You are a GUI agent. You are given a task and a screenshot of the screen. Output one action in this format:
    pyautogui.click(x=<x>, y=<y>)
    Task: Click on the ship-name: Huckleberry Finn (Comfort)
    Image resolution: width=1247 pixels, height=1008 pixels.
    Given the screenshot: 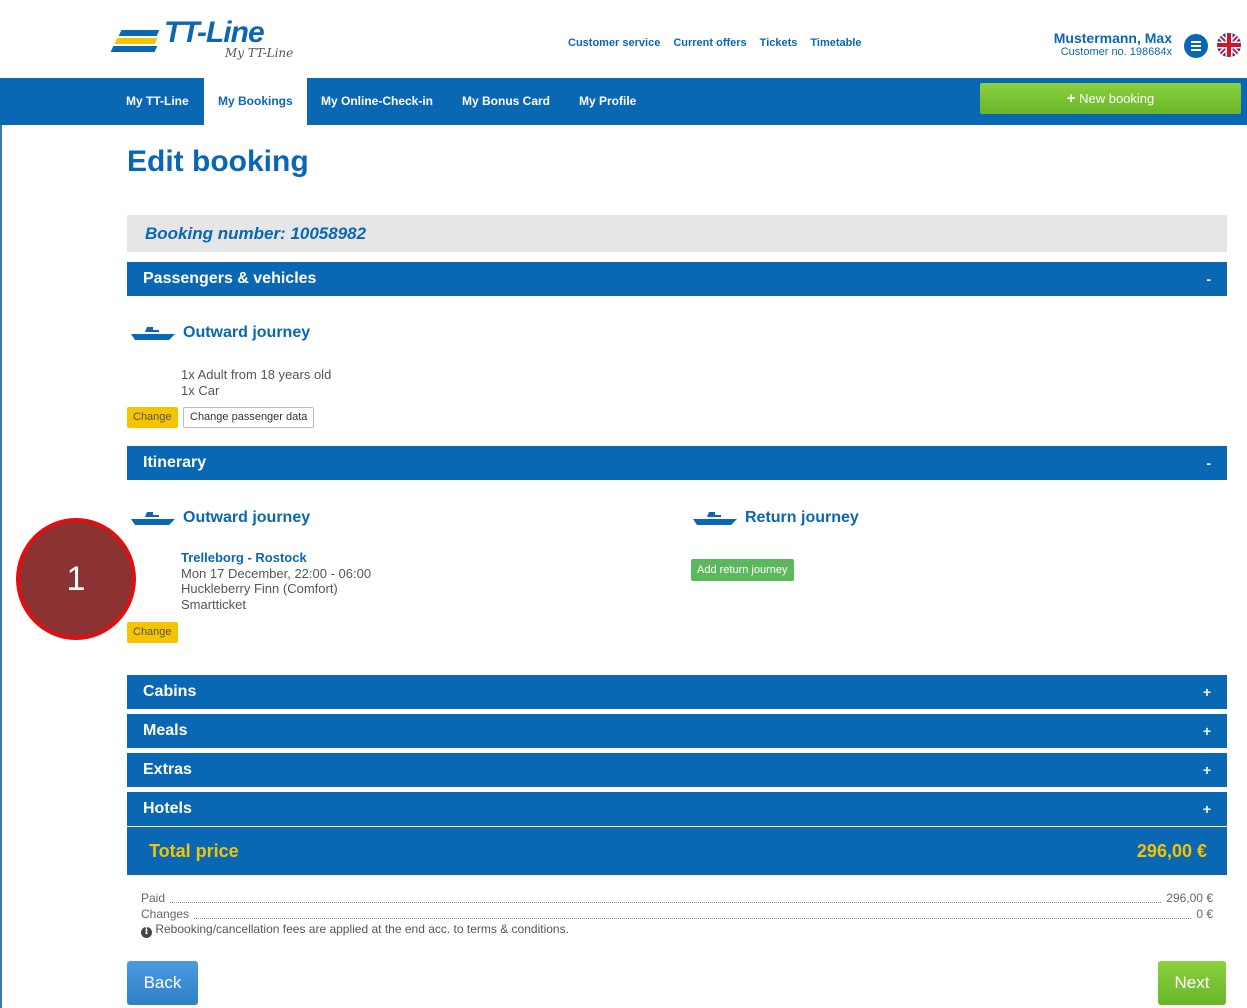 What is the action you would take?
    pyautogui.click(x=259, y=588)
    